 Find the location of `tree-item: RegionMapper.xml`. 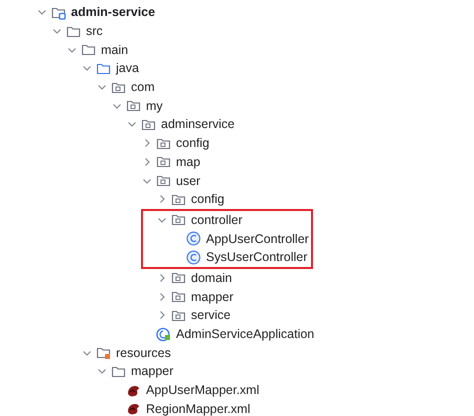

tree-item: RegionMapper.xml is located at coordinates (198, 408).